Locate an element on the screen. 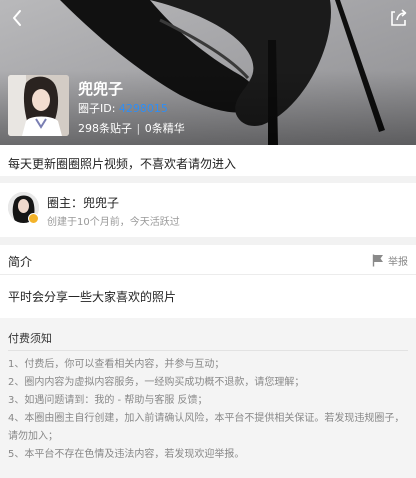 Image resolution: width=416 pixels, height=478 pixels. flag-icon is located at coordinates (377, 260).